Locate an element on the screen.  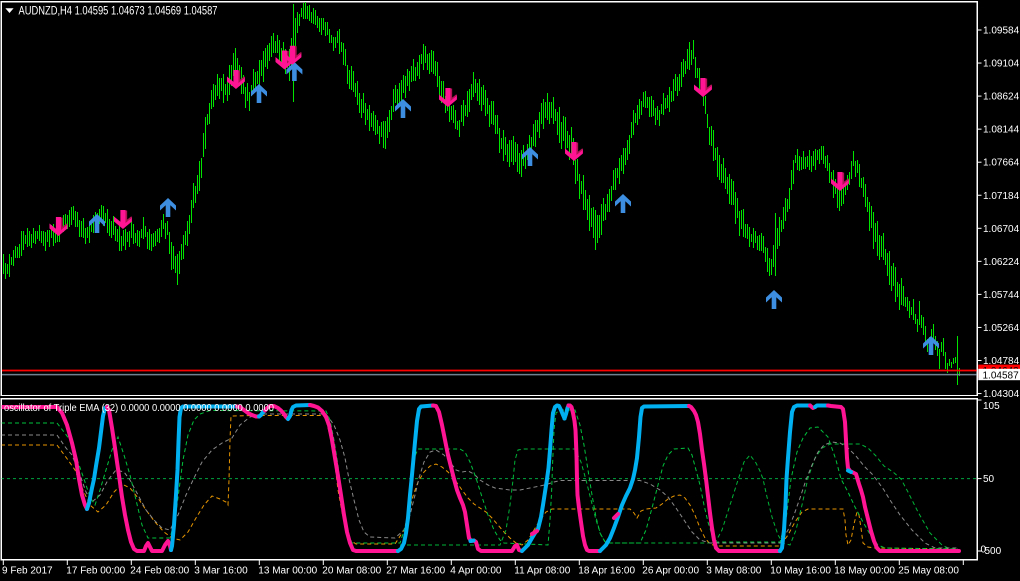
svg-text: 1.04587 is located at coordinates (1001, 375).